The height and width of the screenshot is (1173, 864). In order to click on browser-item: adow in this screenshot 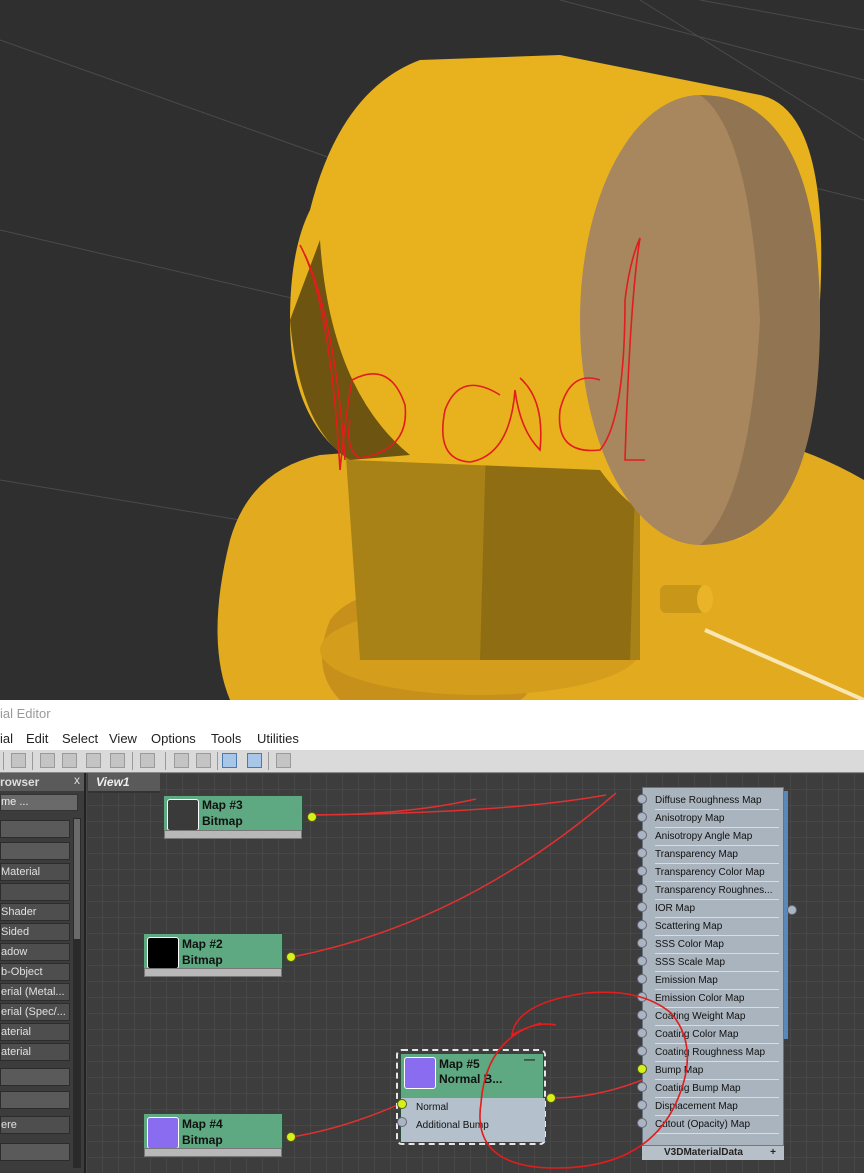, I will do `click(35, 952)`.